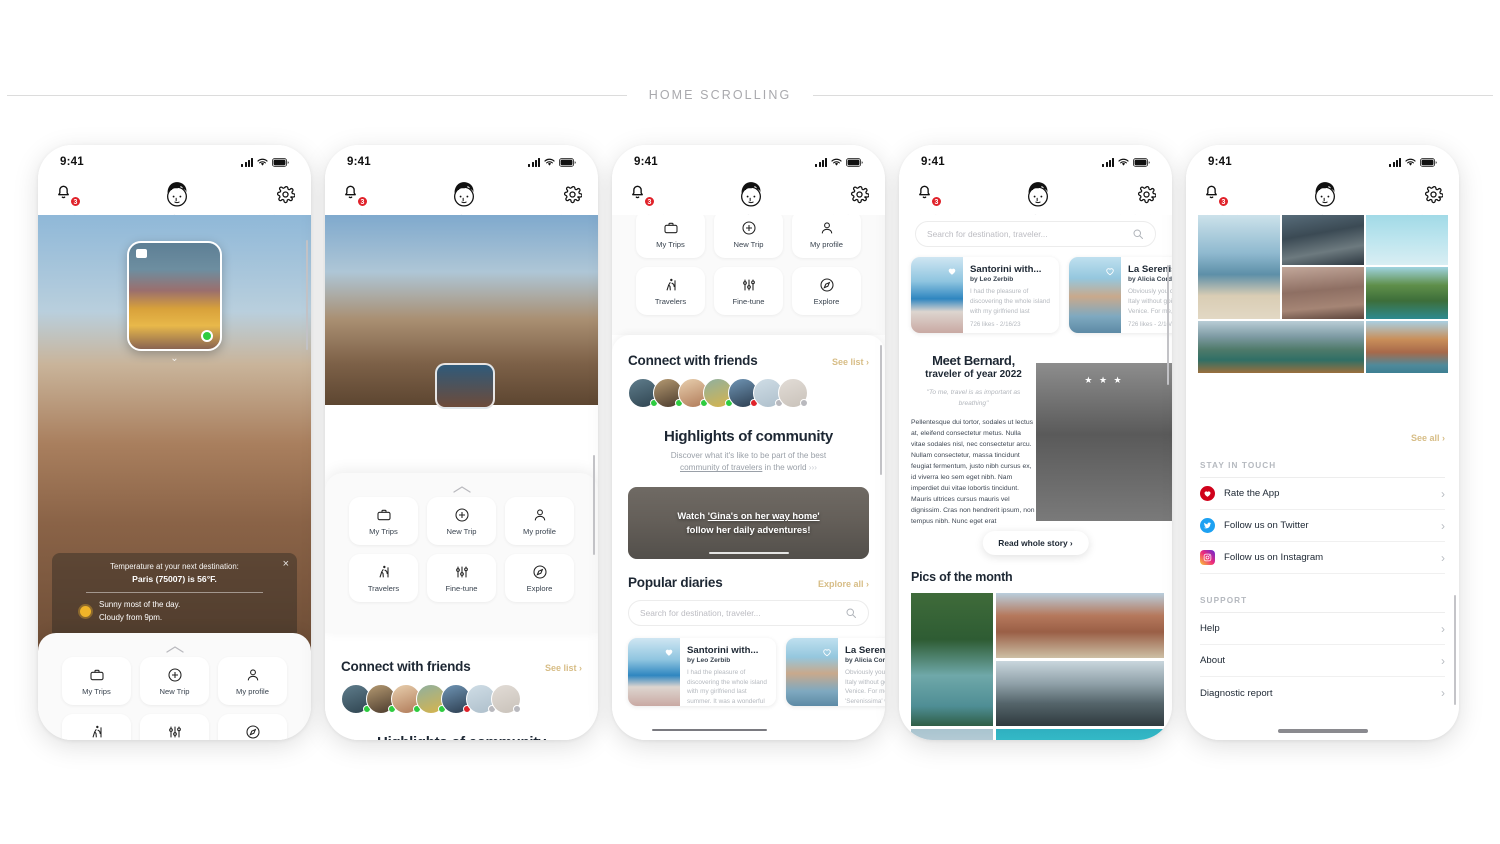 This screenshot has height=844, width=1500. Describe the element at coordinates (1323, 239) in the screenshot. I see `gallery-tile-rope-bridge` at that location.